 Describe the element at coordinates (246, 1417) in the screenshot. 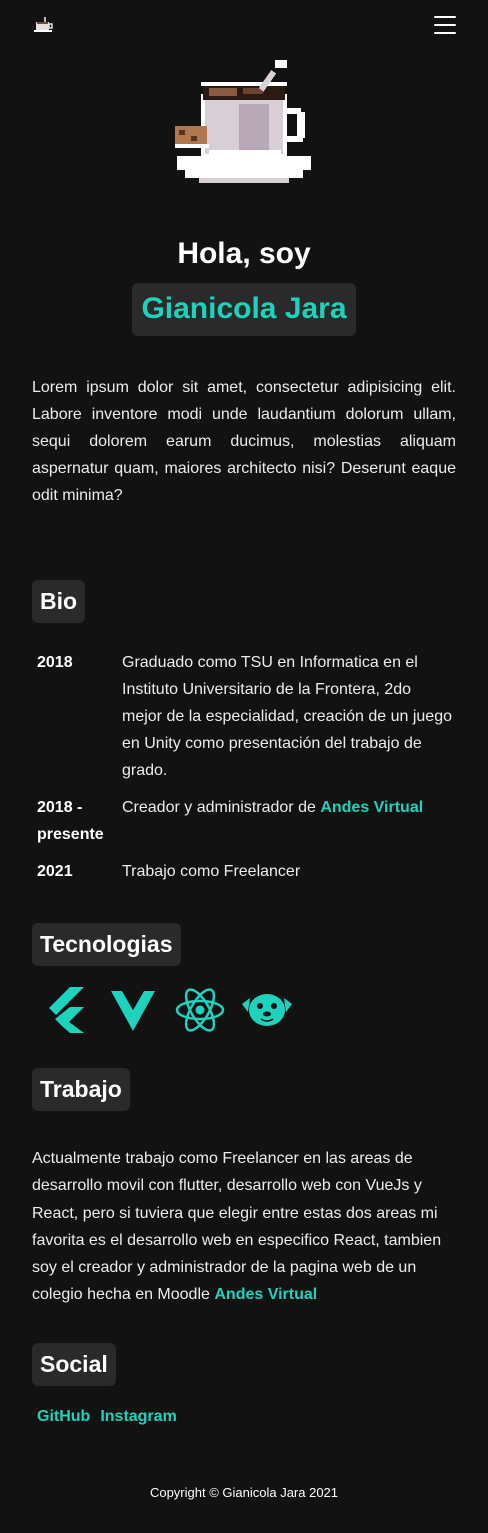

I see `social-links: GitHub Instagram` at that location.